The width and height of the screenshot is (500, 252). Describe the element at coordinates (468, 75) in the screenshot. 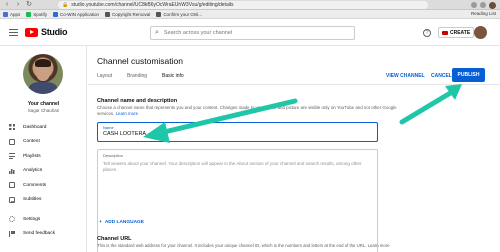

I see `publish-button: PUBLISH` at that location.